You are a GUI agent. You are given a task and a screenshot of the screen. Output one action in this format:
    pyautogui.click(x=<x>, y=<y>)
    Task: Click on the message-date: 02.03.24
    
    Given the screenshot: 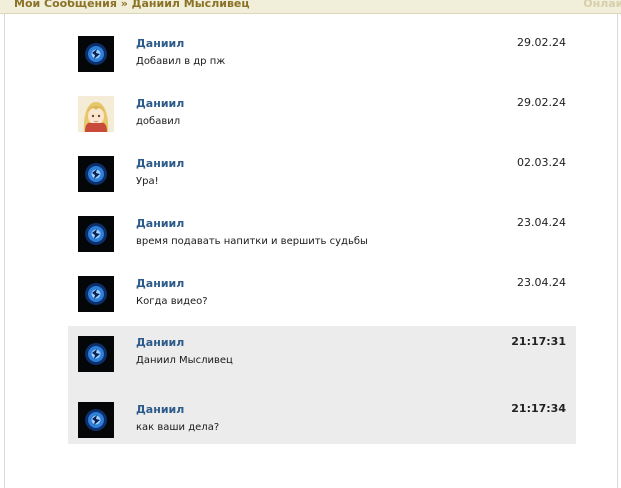 What is the action you would take?
    pyautogui.click(x=541, y=162)
    